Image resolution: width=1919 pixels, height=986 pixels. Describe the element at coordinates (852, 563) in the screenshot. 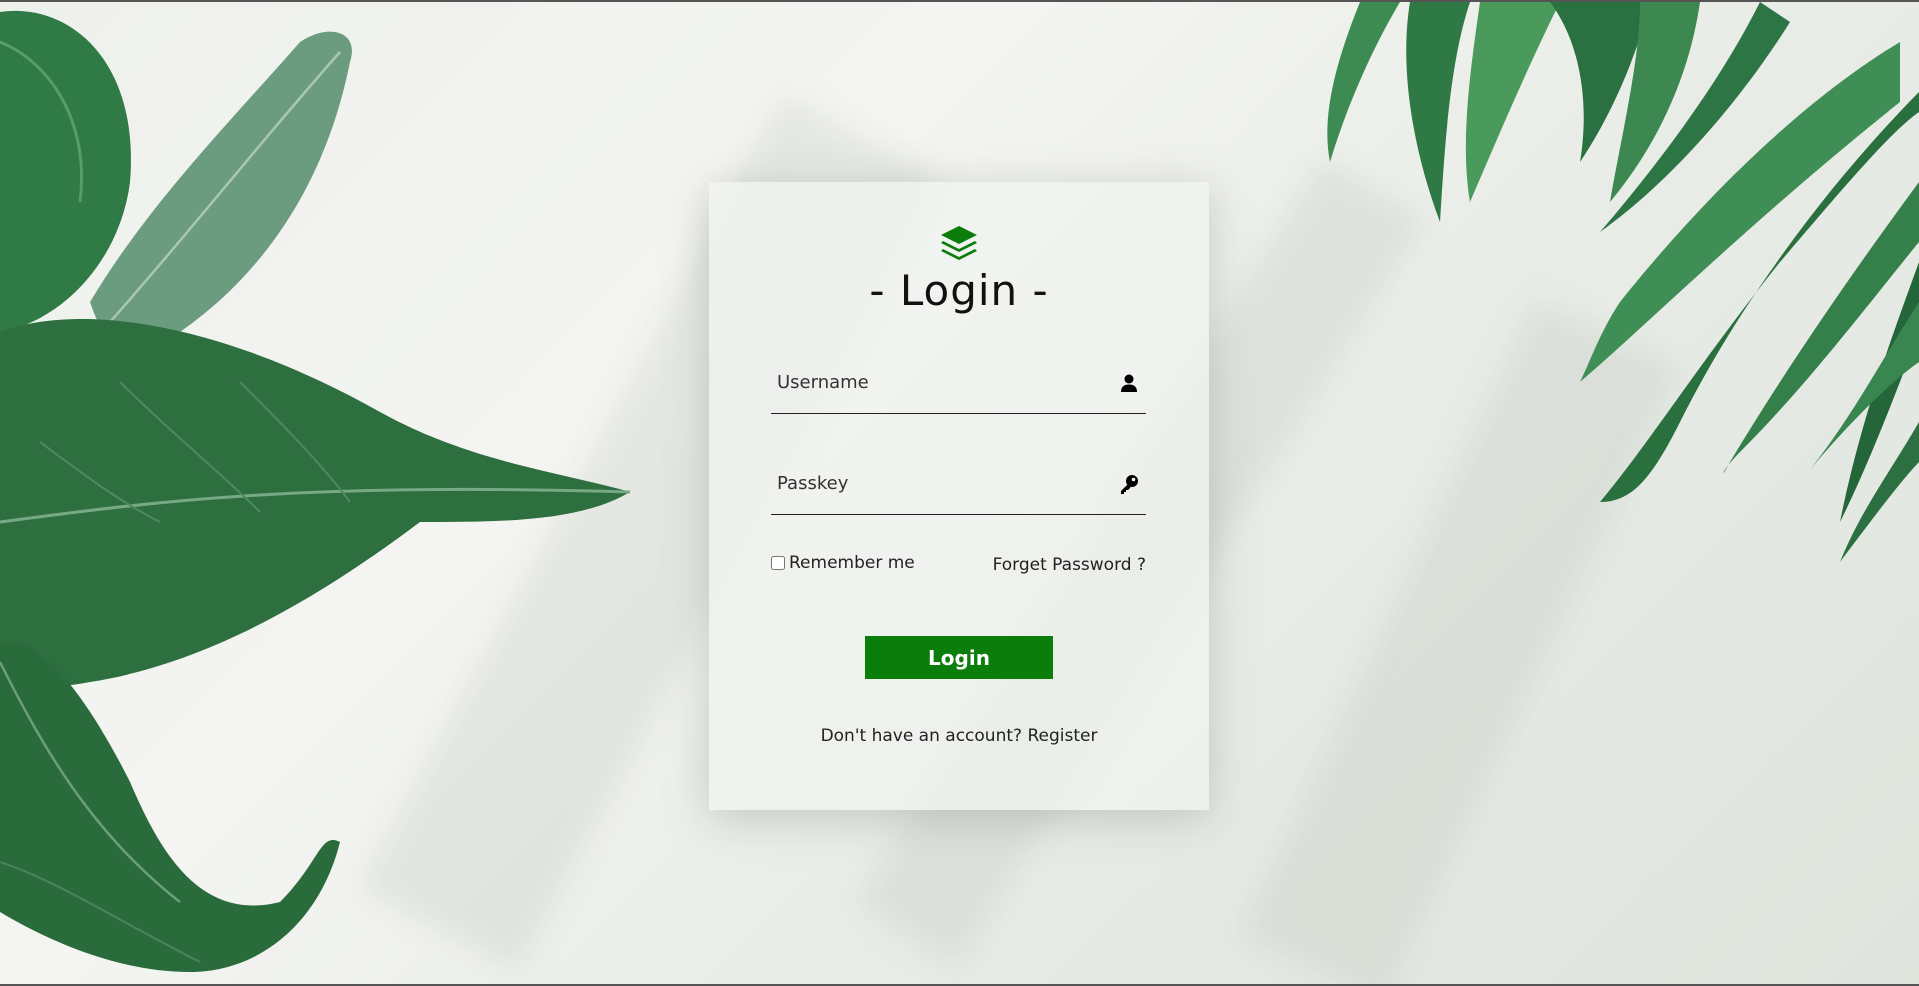

I see `remember-me-label: Remember me` at that location.